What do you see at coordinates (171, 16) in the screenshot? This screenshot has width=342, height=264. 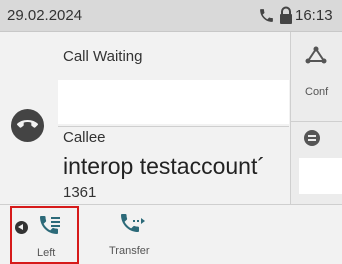 I see `status-bar: 29.02.2024 16:13` at bounding box center [171, 16].